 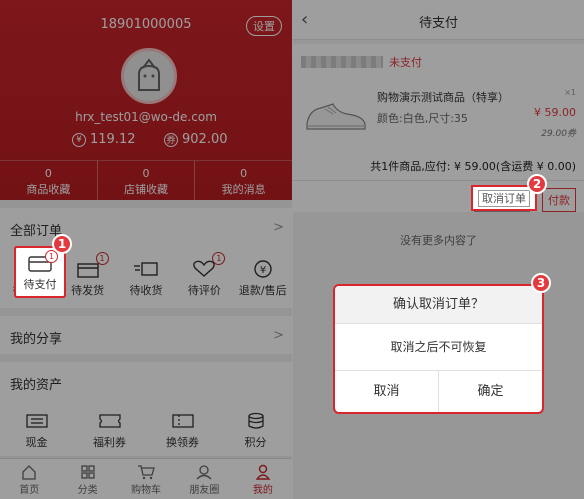 What do you see at coordinates (490, 391) in the screenshot?
I see `dialog-confirm-button: 确定` at bounding box center [490, 391].